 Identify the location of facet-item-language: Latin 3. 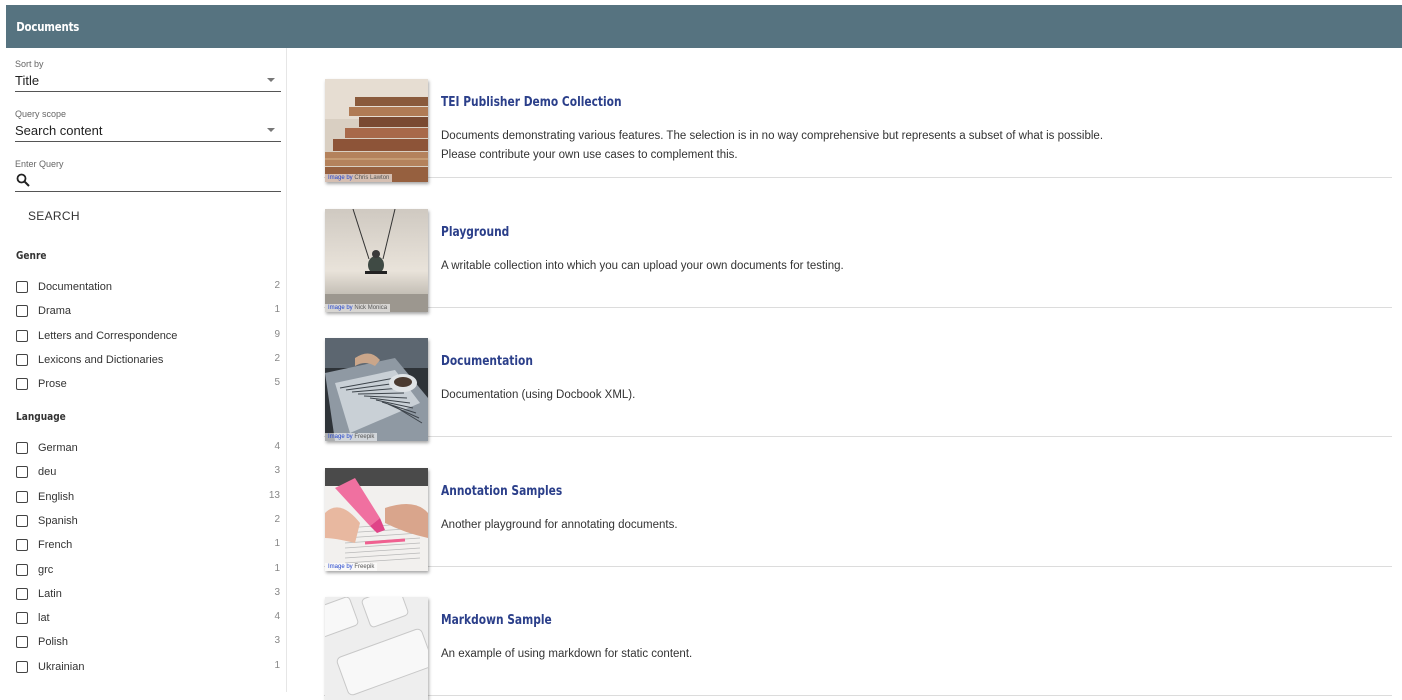
(148, 596).